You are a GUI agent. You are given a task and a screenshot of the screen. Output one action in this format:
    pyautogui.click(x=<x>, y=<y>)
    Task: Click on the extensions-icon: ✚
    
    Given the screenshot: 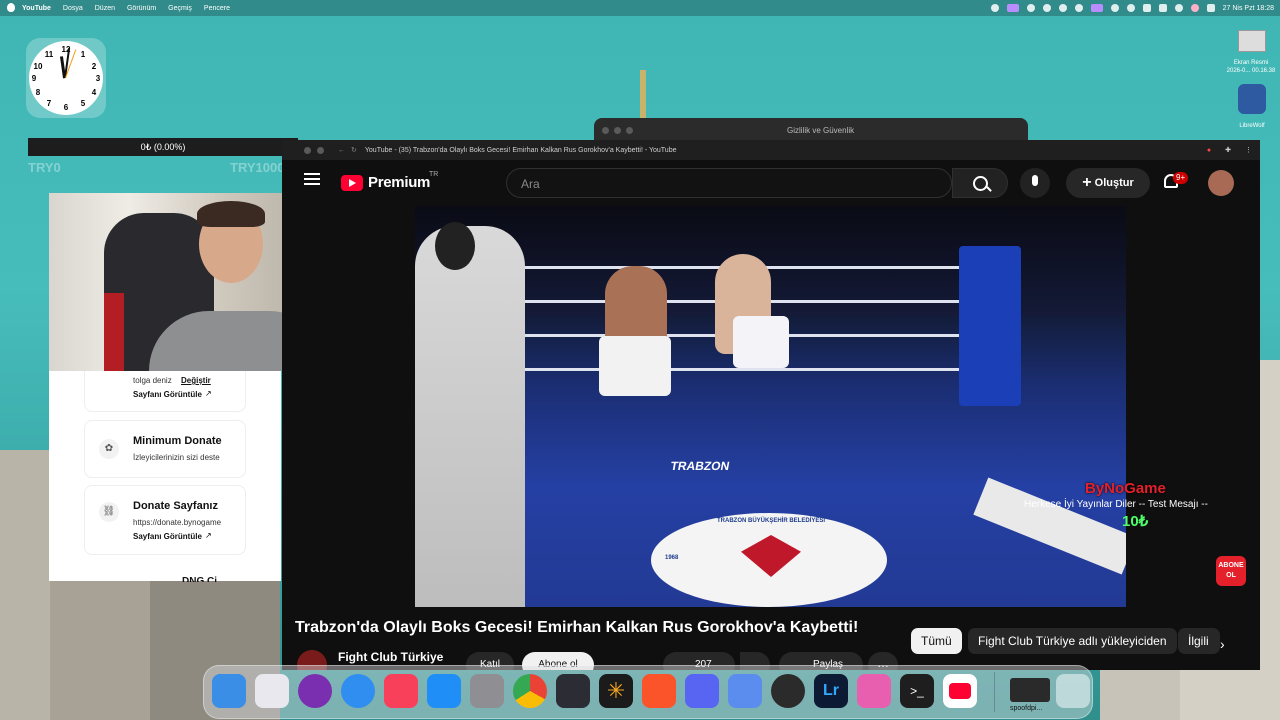 What is the action you would take?
    pyautogui.click(x=1228, y=150)
    